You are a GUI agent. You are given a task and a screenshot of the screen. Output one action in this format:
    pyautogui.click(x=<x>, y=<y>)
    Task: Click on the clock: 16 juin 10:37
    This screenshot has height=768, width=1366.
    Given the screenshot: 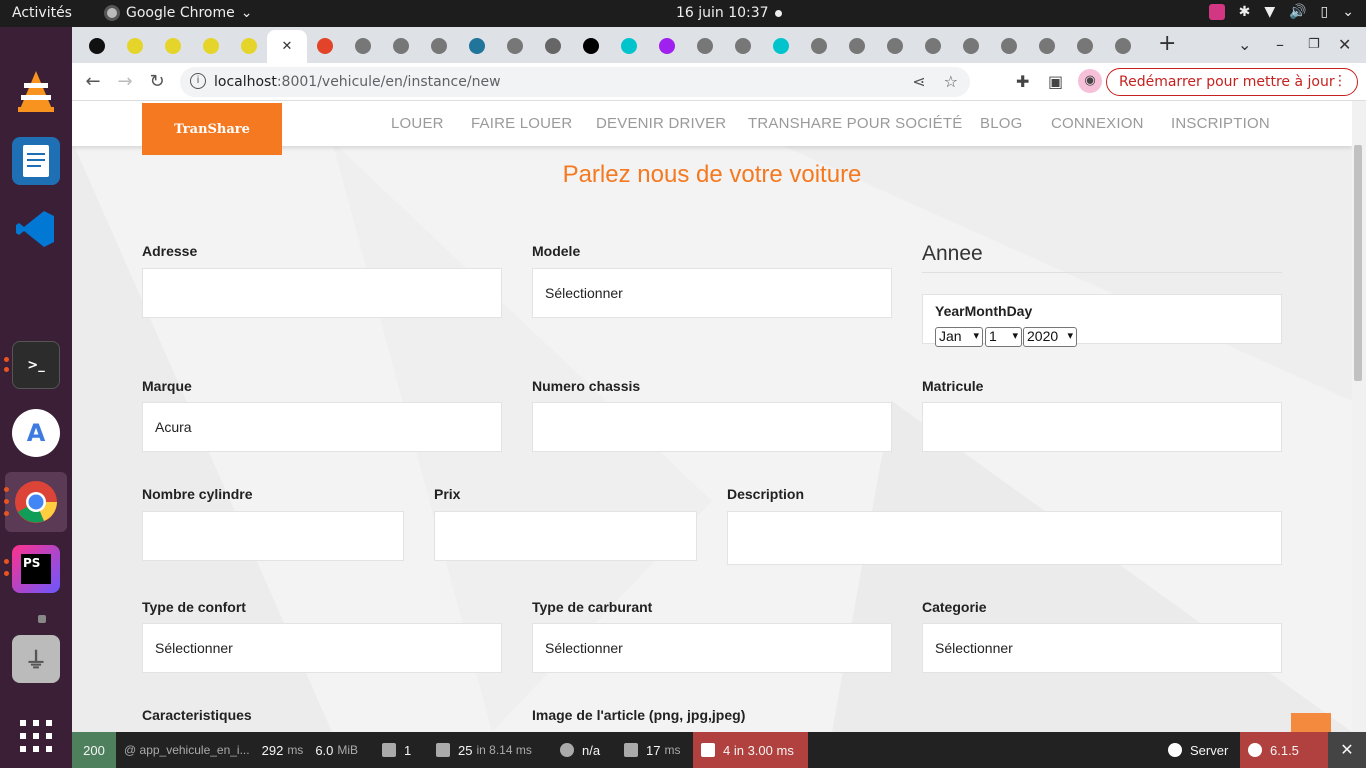 What is the action you would take?
    pyautogui.click(x=722, y=13)
    